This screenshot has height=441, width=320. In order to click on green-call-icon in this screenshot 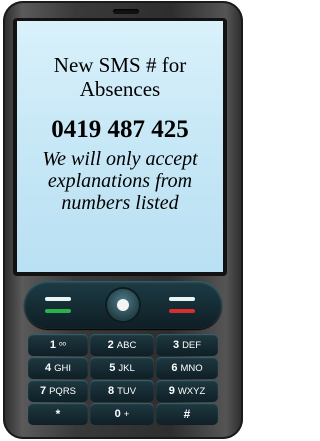, I will do `click(58, 311)`.